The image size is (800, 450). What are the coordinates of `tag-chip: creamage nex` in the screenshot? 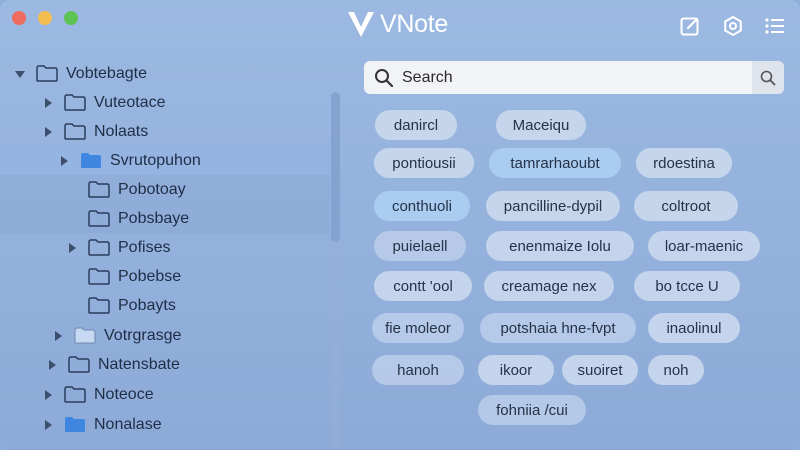 It's located at (549, 286).